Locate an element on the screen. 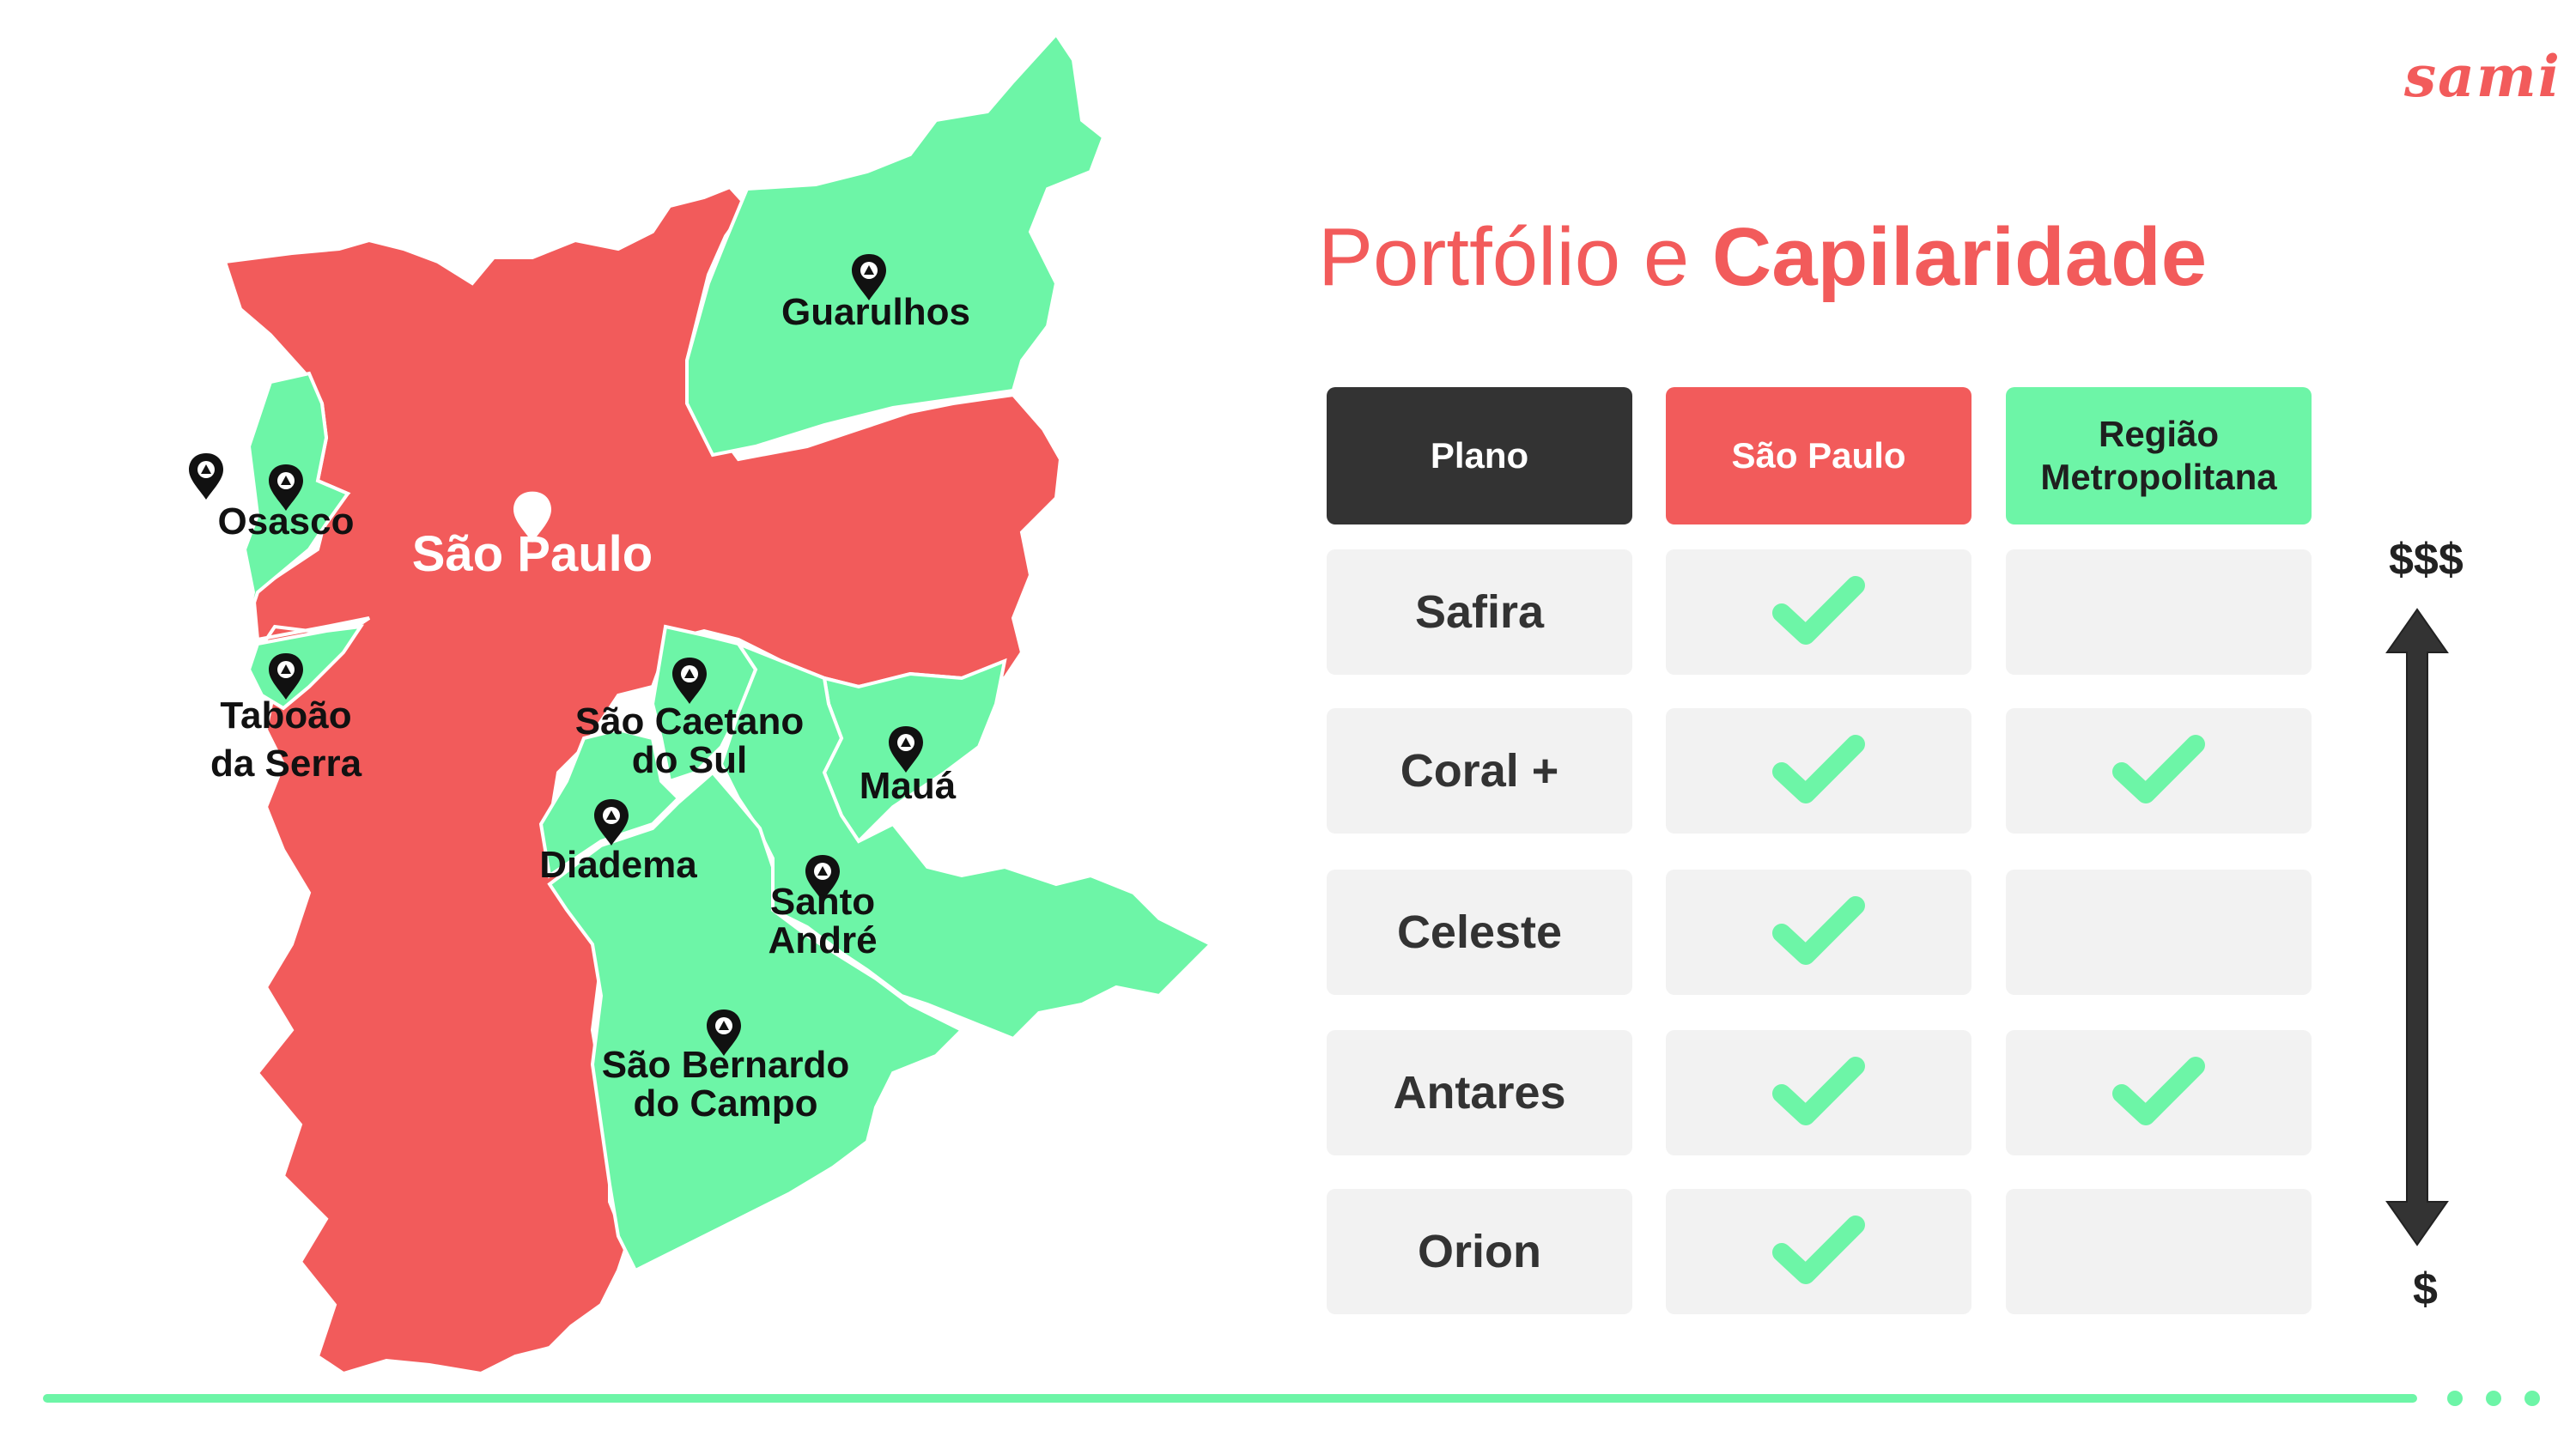  plan-name: Antares is located at coordinates (1480, 1093).